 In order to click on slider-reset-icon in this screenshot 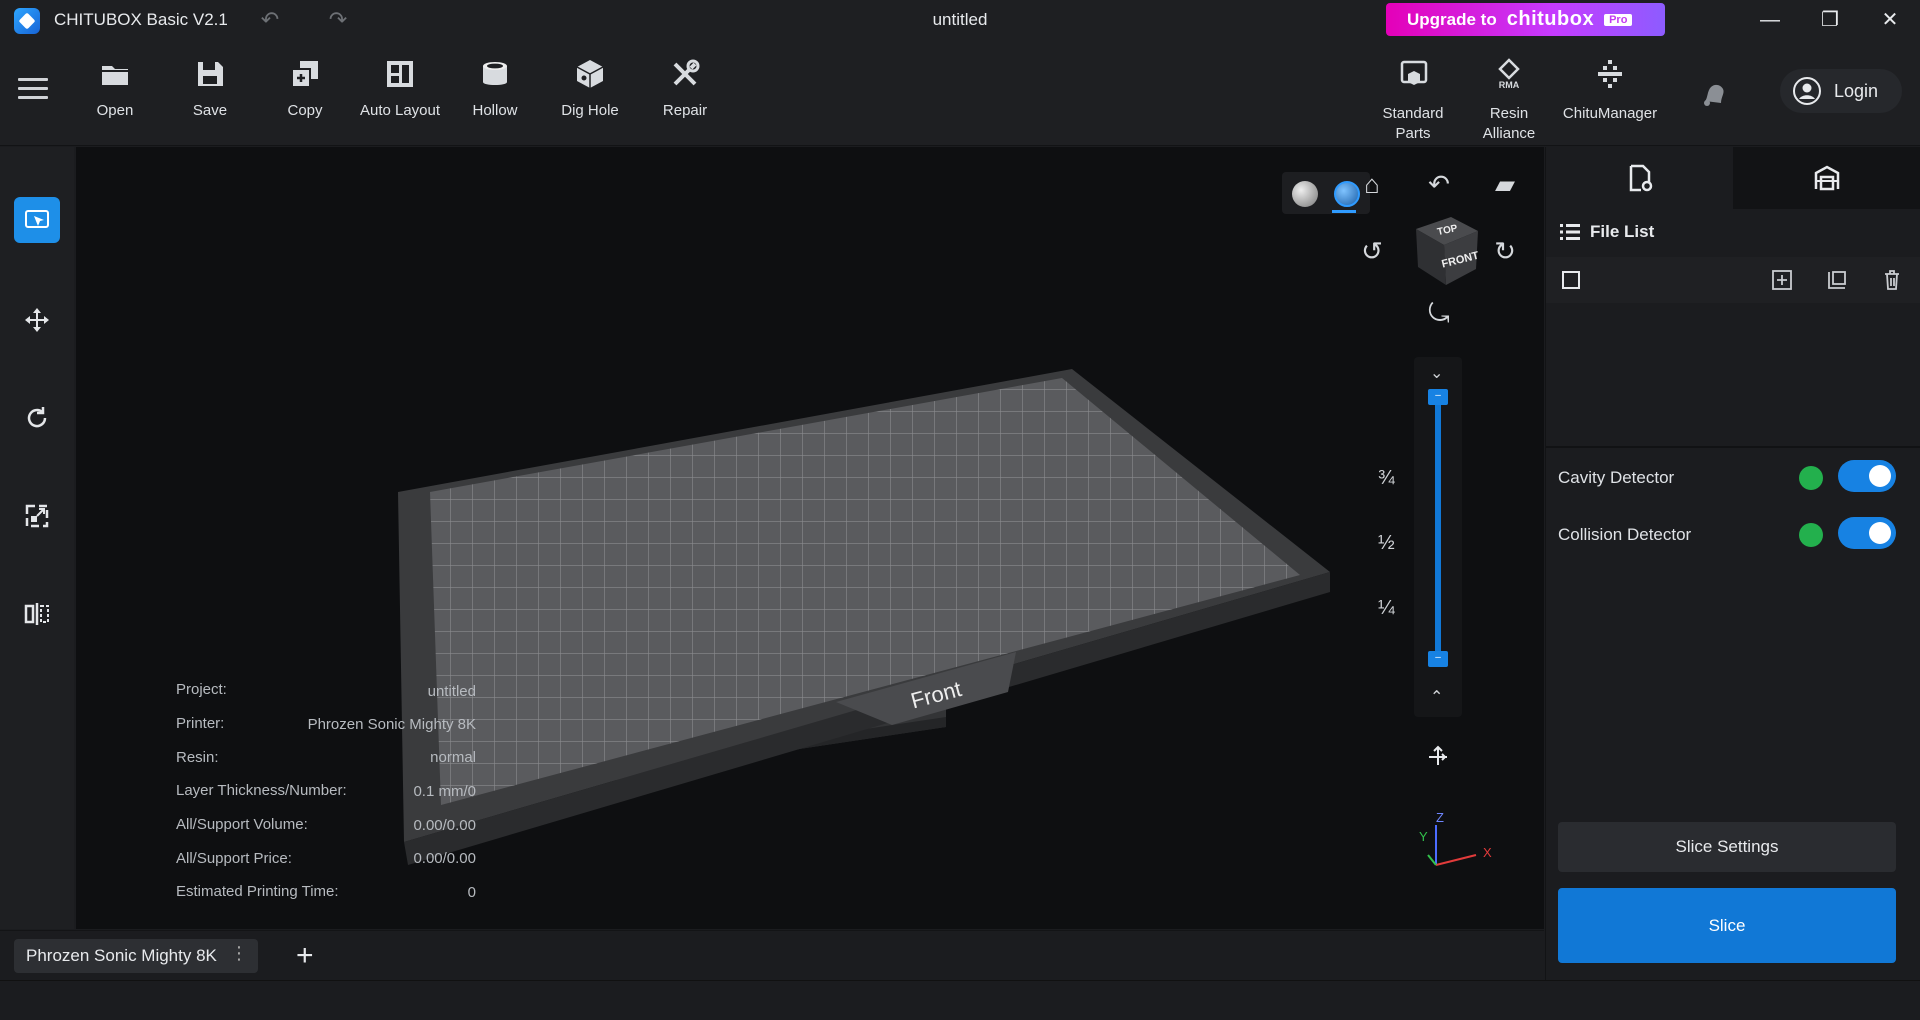, I will do `click(1438, 756)`.